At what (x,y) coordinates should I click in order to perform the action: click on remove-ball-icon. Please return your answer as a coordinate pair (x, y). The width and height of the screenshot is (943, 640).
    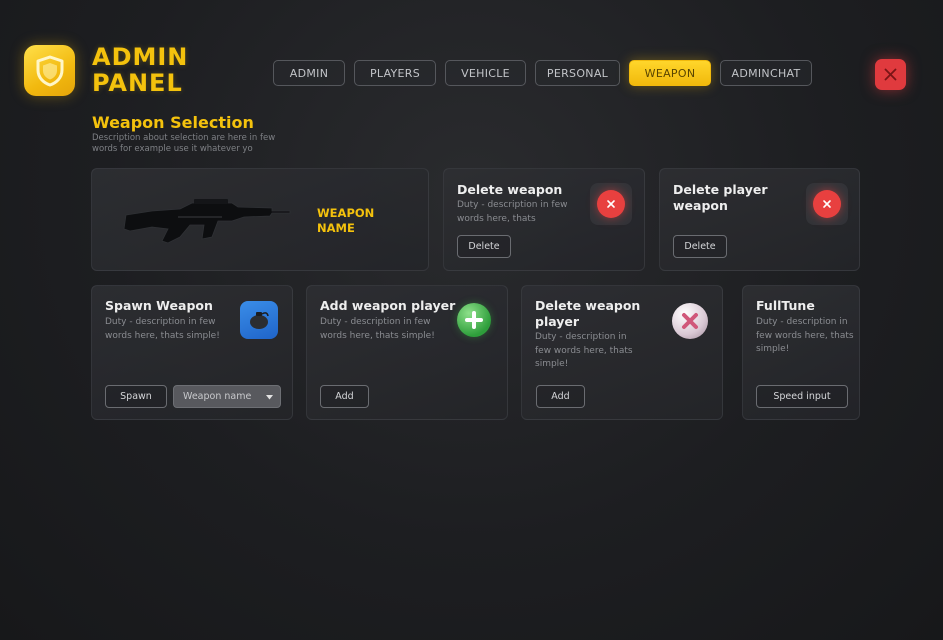
    Looking at the image, I should click on (690, 321).